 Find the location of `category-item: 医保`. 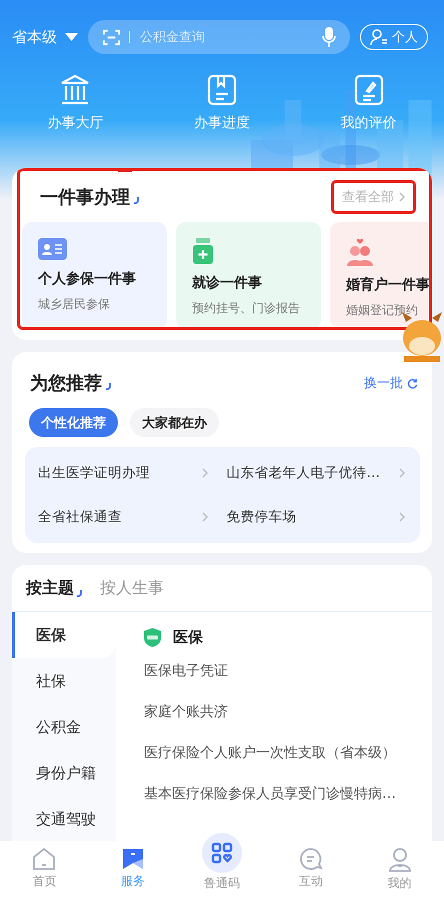

category-item: 医保 is located at coordinates (64, 635).